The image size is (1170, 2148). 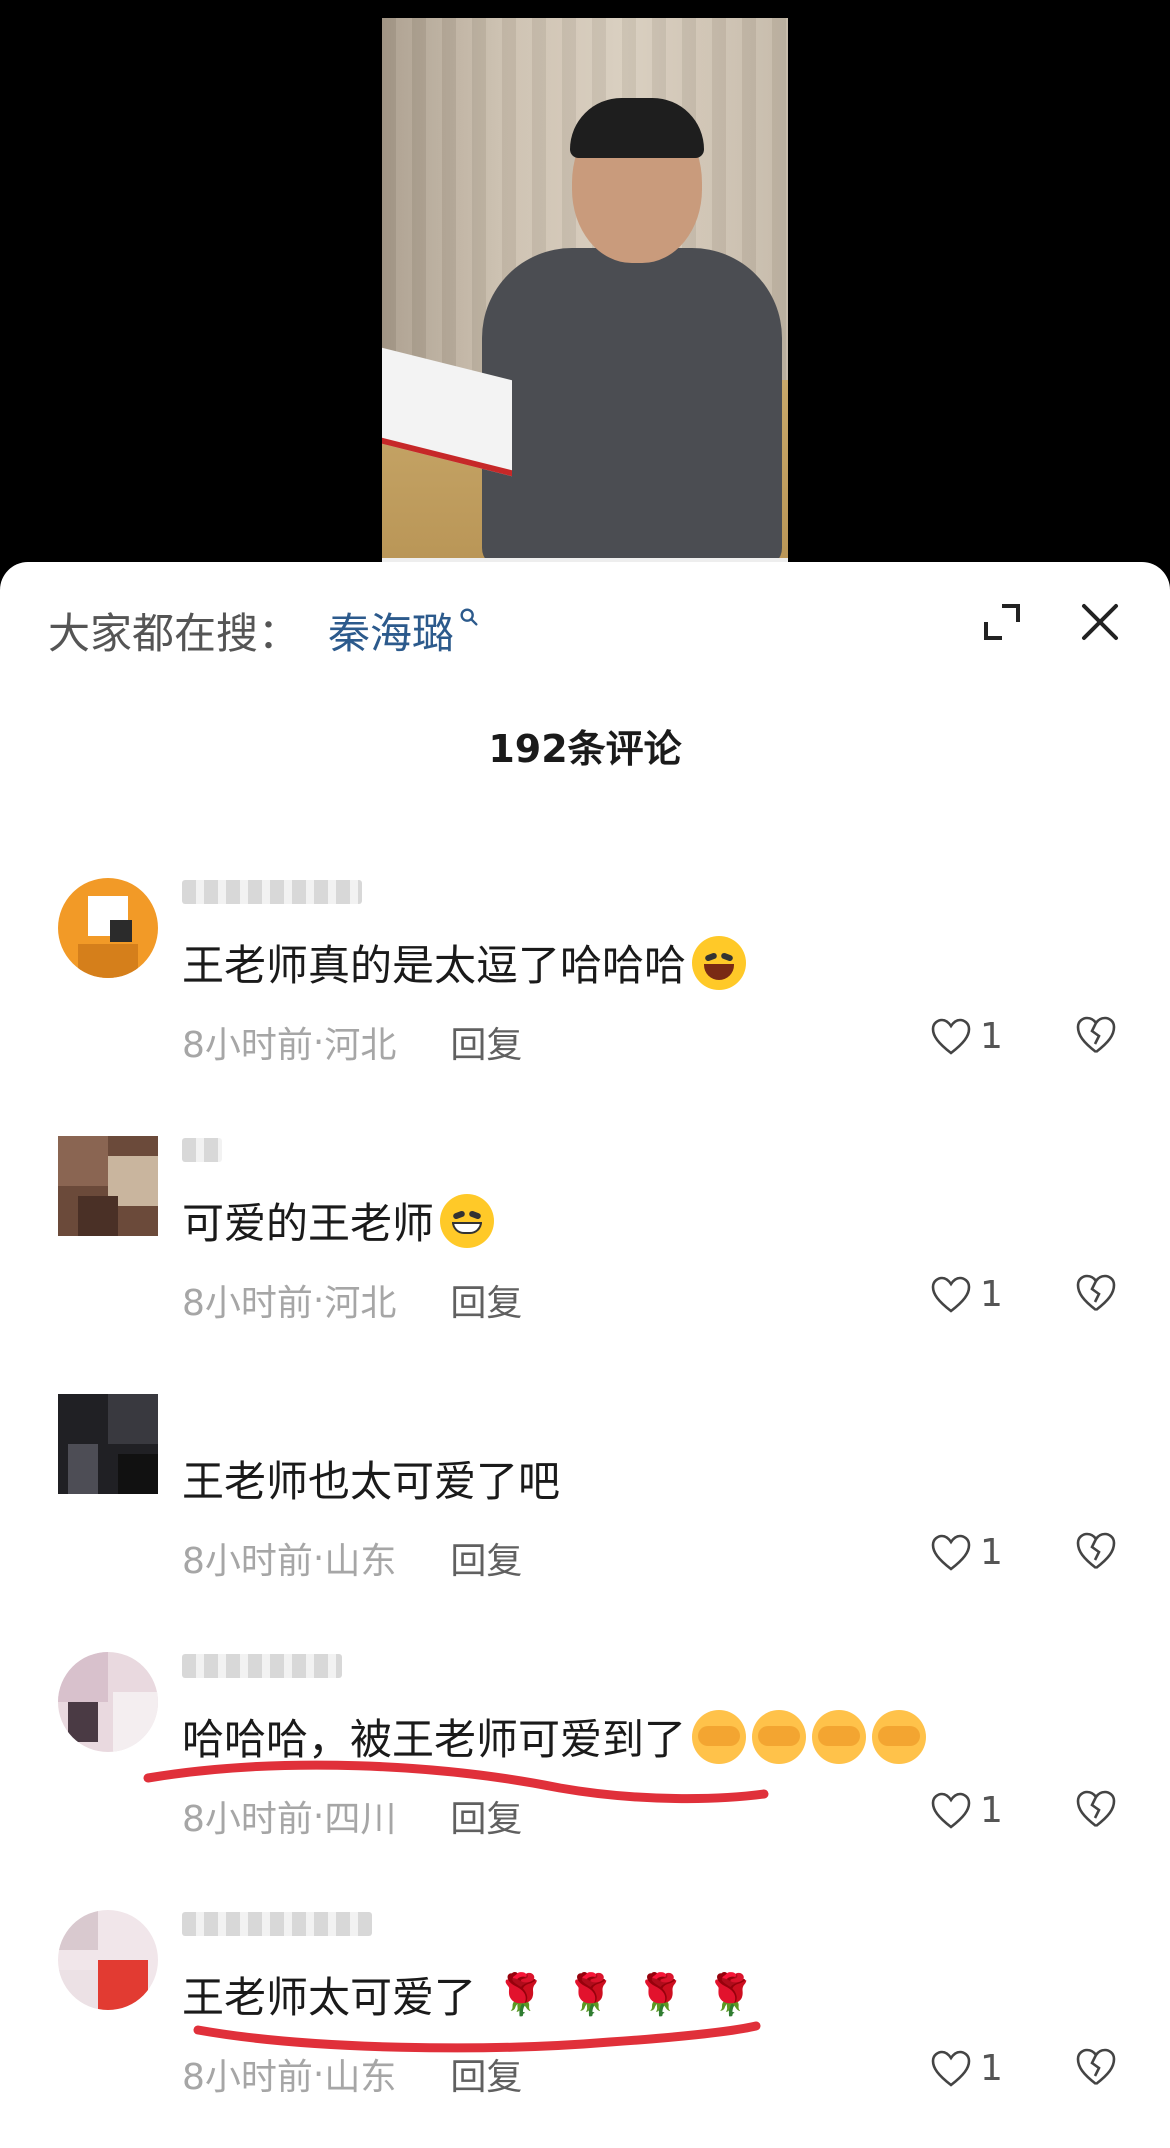 What do you see at coordinates (469, 617) in the screenshot?
I see `search-icon` at bounding box center [469, 617].